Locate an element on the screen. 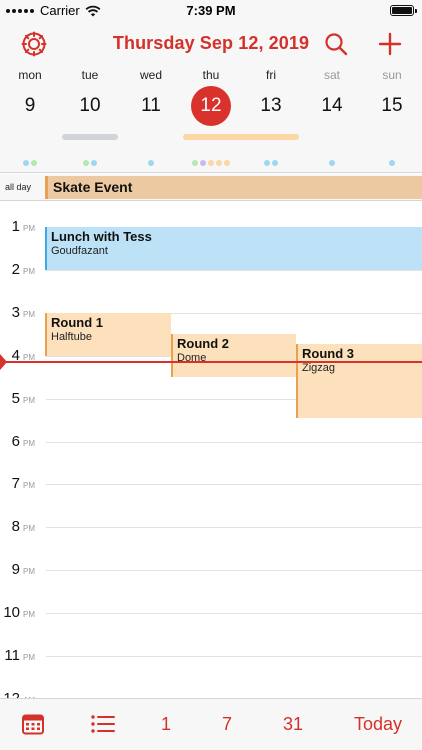 The image size is (422, 750). hour-number: 5 is located at coordinates (15, 398).